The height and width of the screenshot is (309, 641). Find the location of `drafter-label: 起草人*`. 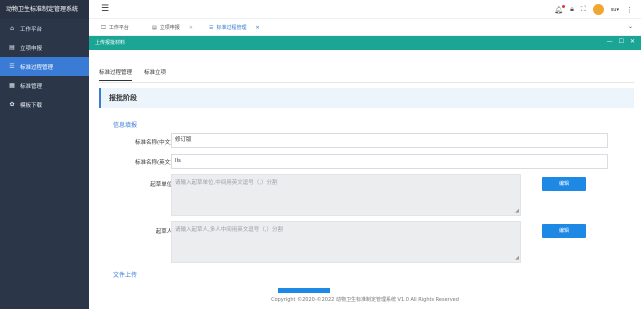

drafter-label: 起草人* is located at coordinates (132, 231).